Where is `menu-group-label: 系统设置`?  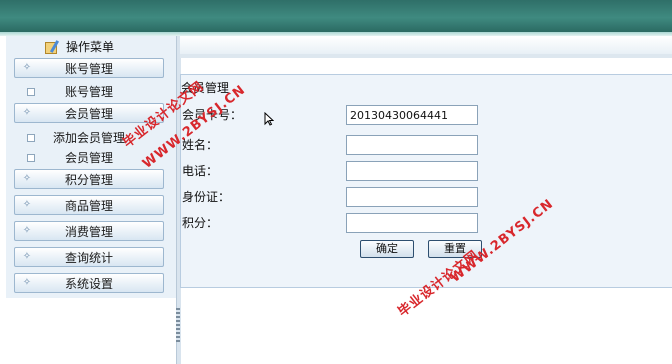
menu-group-label: 系统设置 is located at coordinates (88, 284).